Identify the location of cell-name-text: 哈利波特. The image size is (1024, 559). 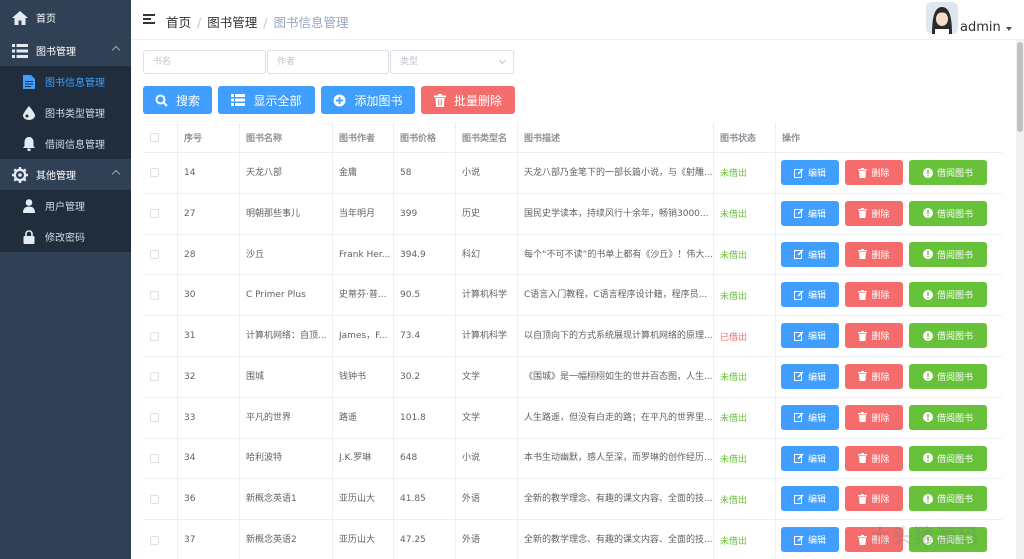
(264, 458).